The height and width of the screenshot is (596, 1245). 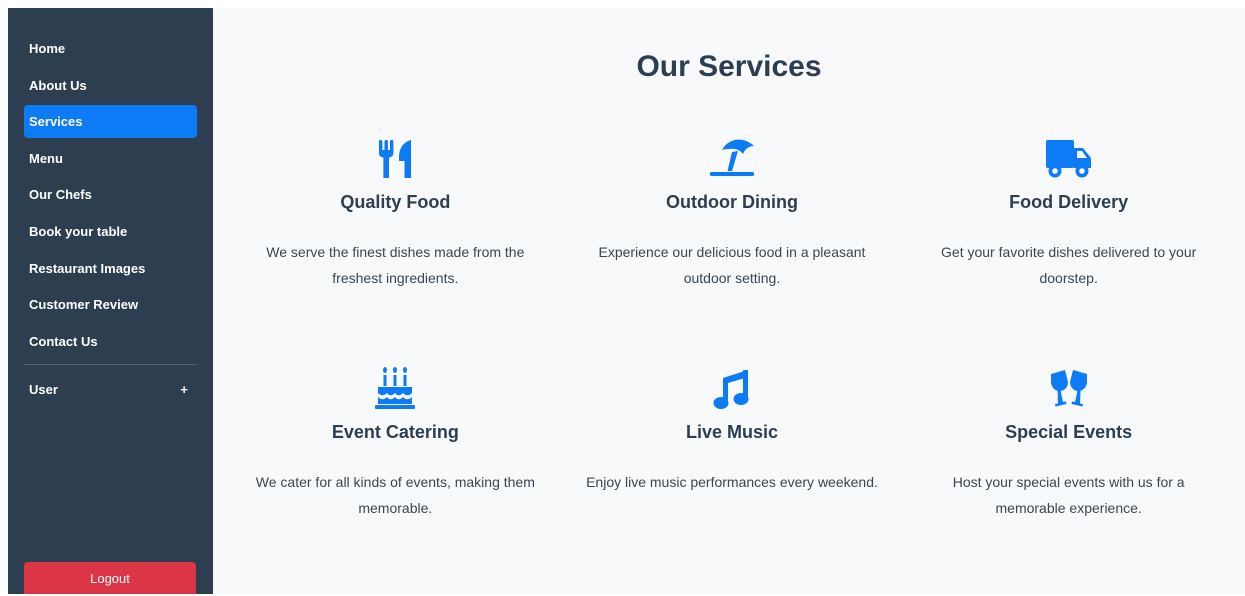 What do you see at coordinates (110, 341) in the screenshot?
I see `sidebar-item-contact-us: Contact Us` at bounding box center [110, 341].